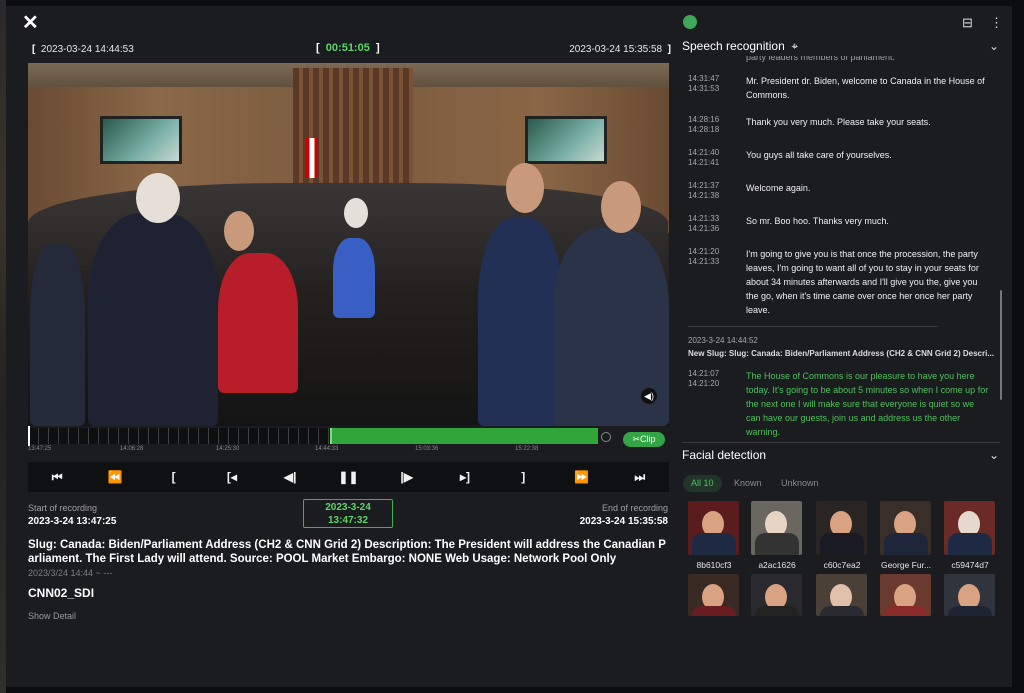 The height and width of the screenshot is (693, 1024). Describe the element at coordinates (57, 477) in the screenshot. I see `skip-to-start-icon: ⏮` at that location.